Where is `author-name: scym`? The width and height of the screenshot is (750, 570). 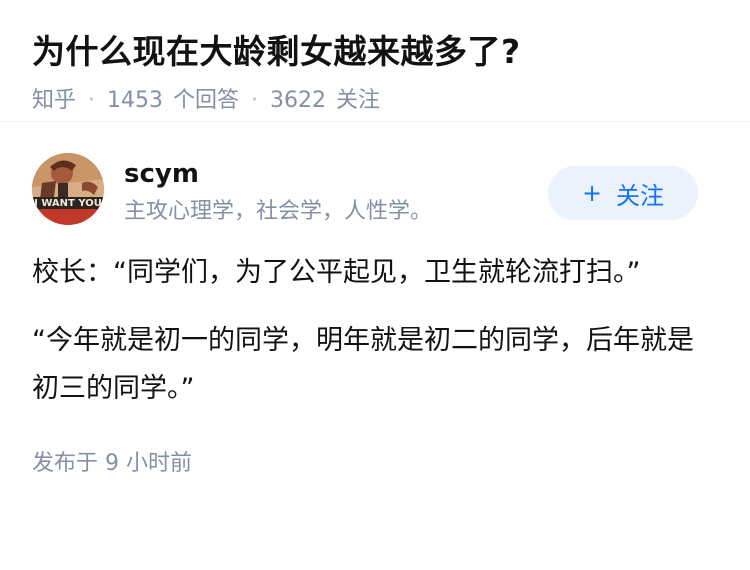 author-name: scym is located at coordinates (161, 174).